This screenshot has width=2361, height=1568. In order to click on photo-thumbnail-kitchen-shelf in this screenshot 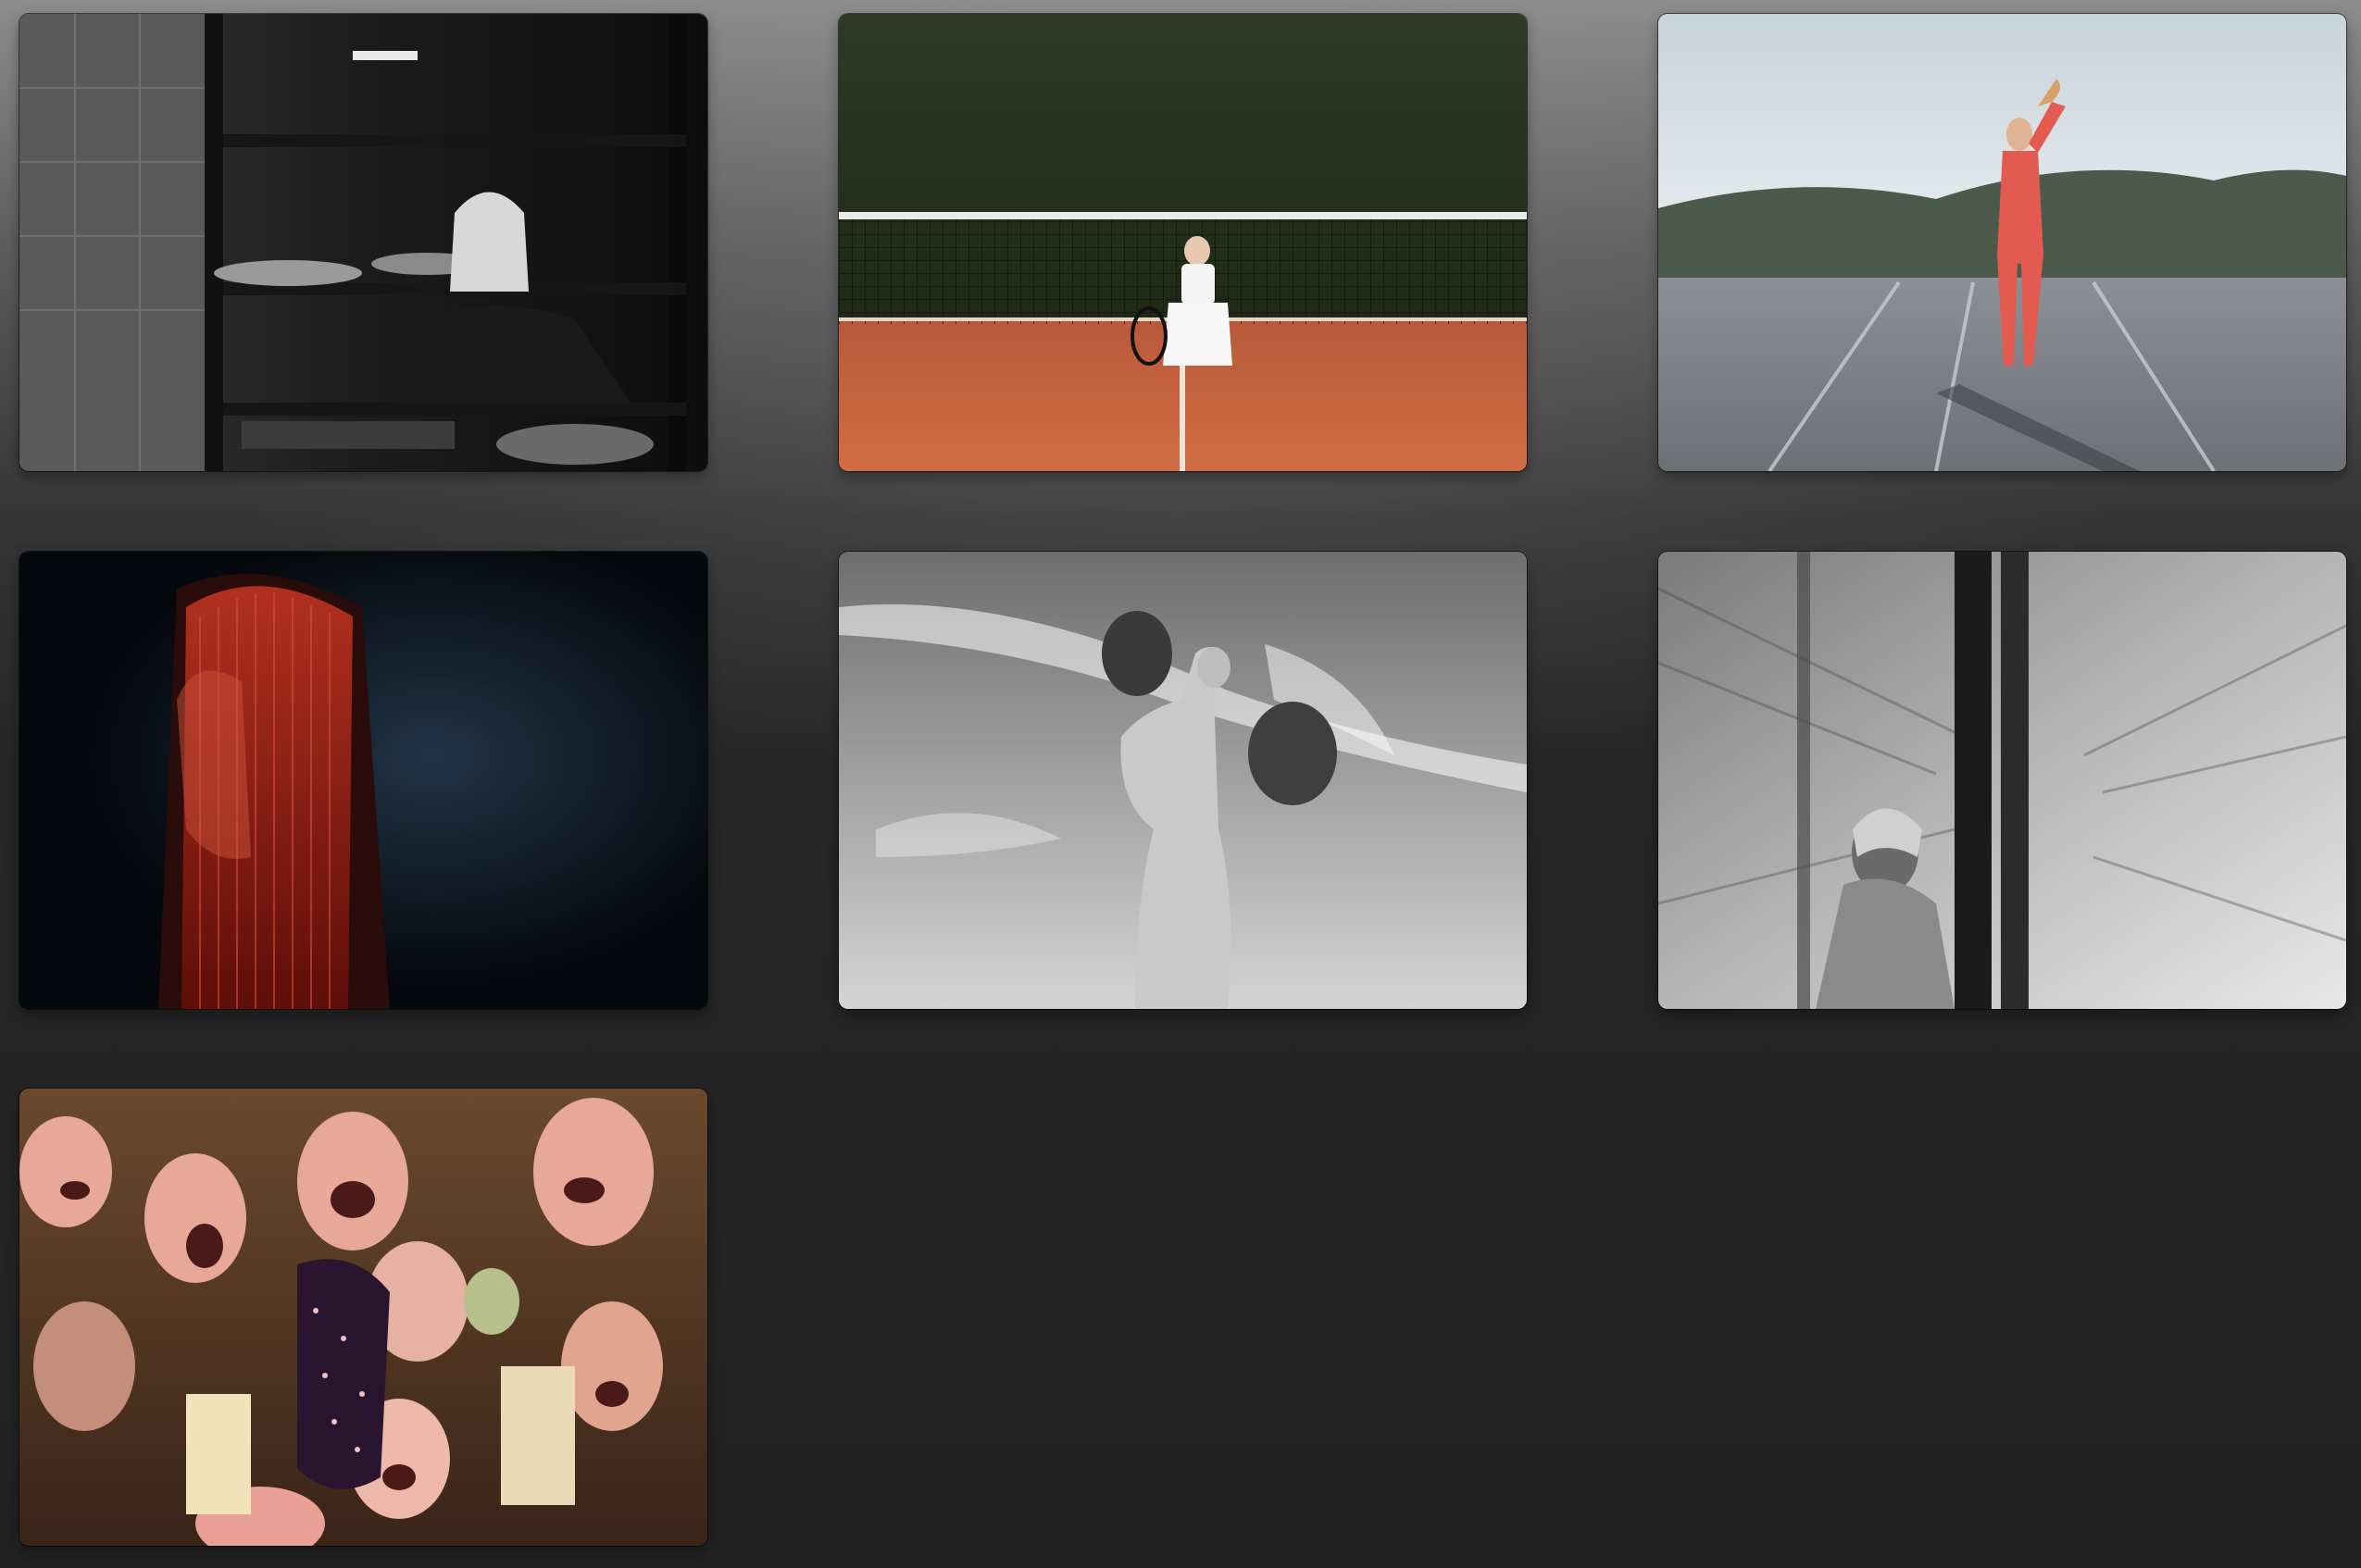, I will do `click(363, 242)`.